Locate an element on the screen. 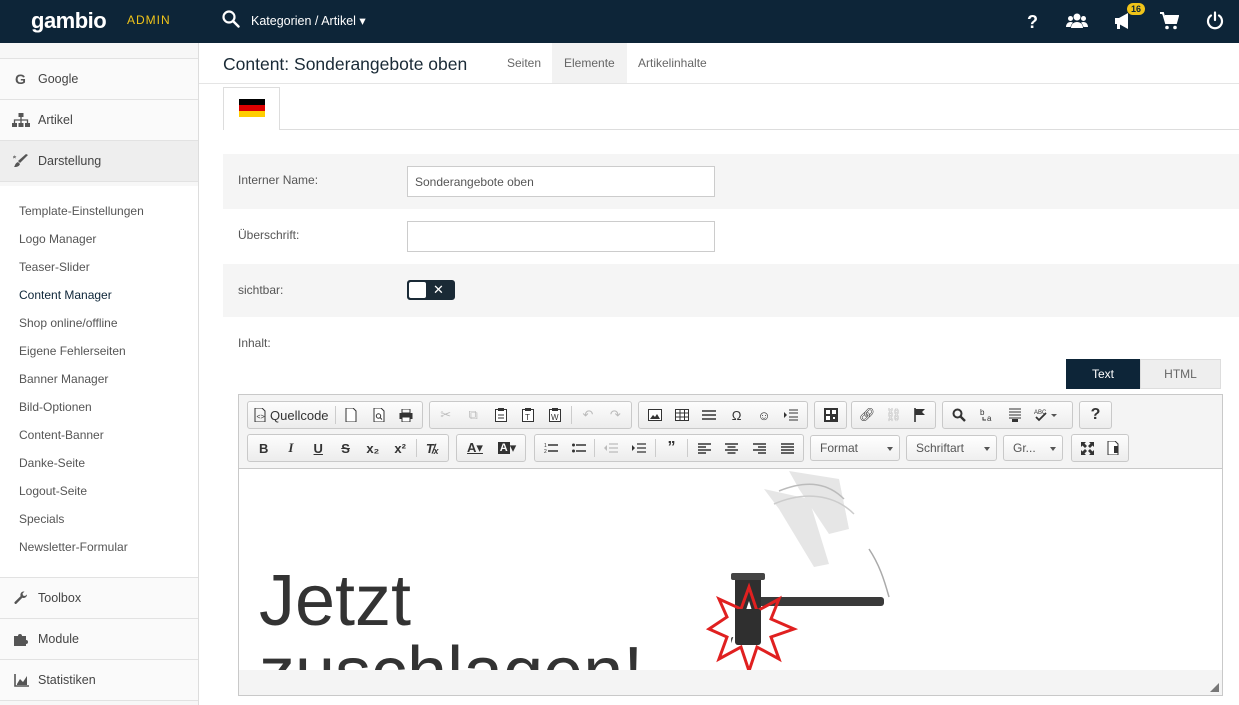 The height and width of the screenshot is (705, 1239). sidebar-item-google: G Google is located at coordinates (99, 79).